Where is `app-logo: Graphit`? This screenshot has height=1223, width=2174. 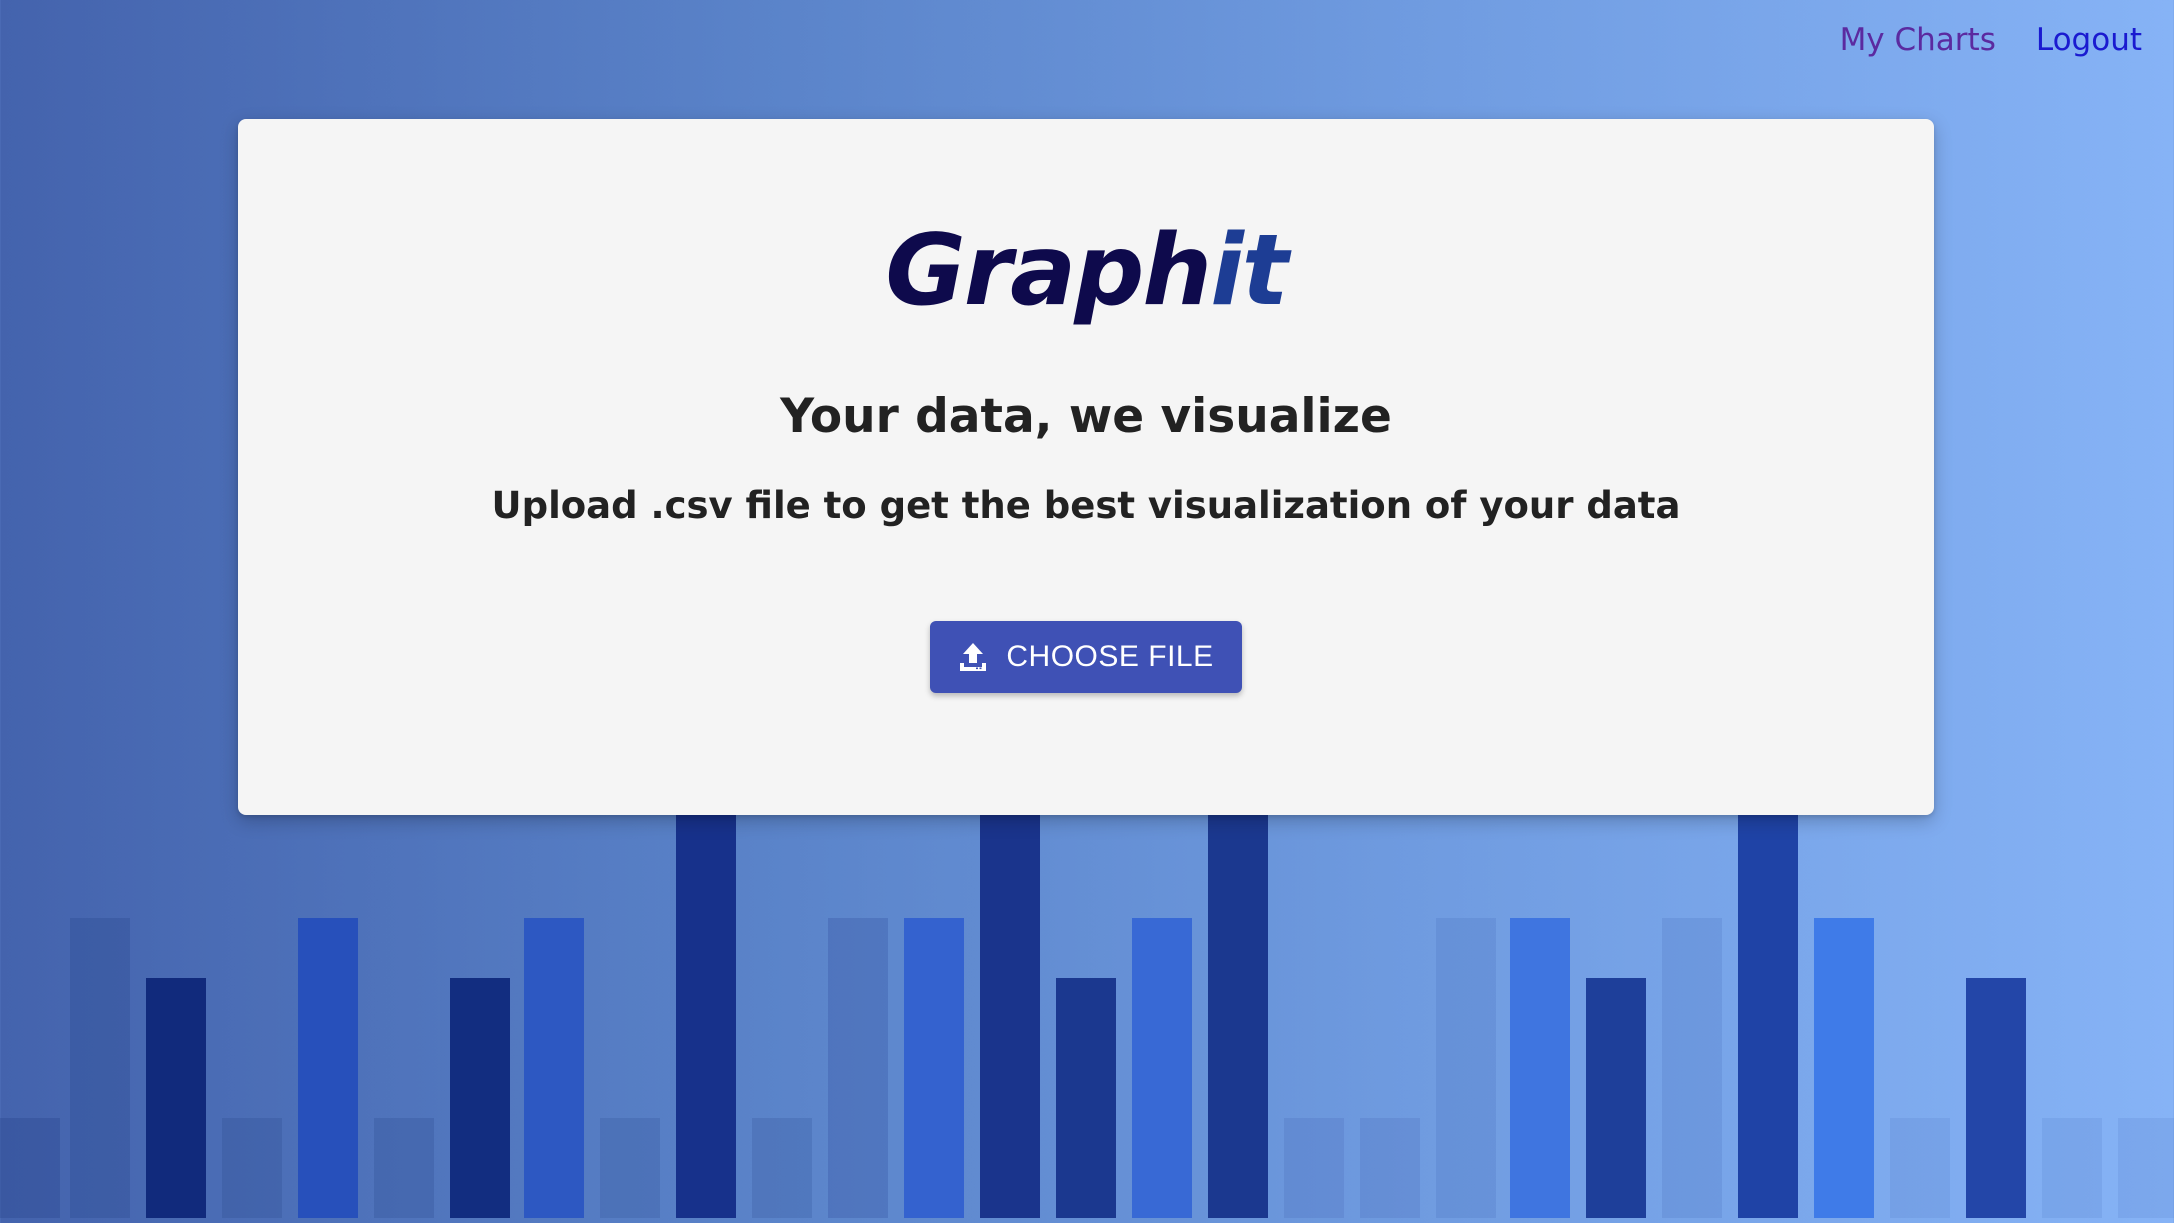 app-logo: Graphit is located at coordinates (1086, 271).